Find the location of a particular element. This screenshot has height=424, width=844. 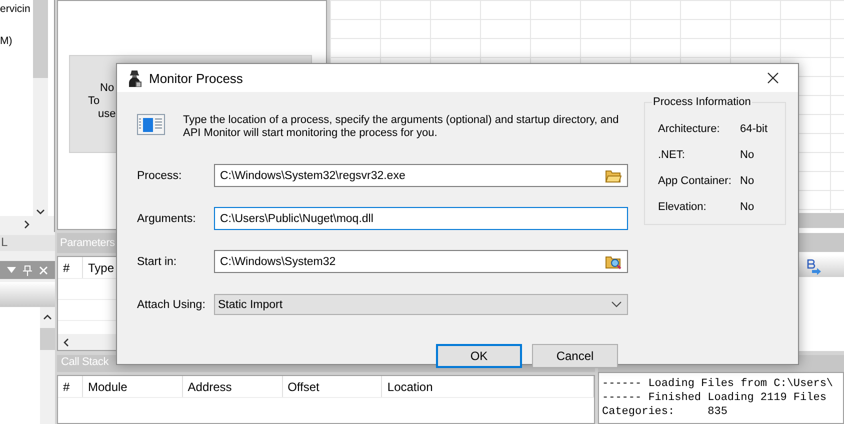

field-label: Process: is located at coordinates (160, 176).